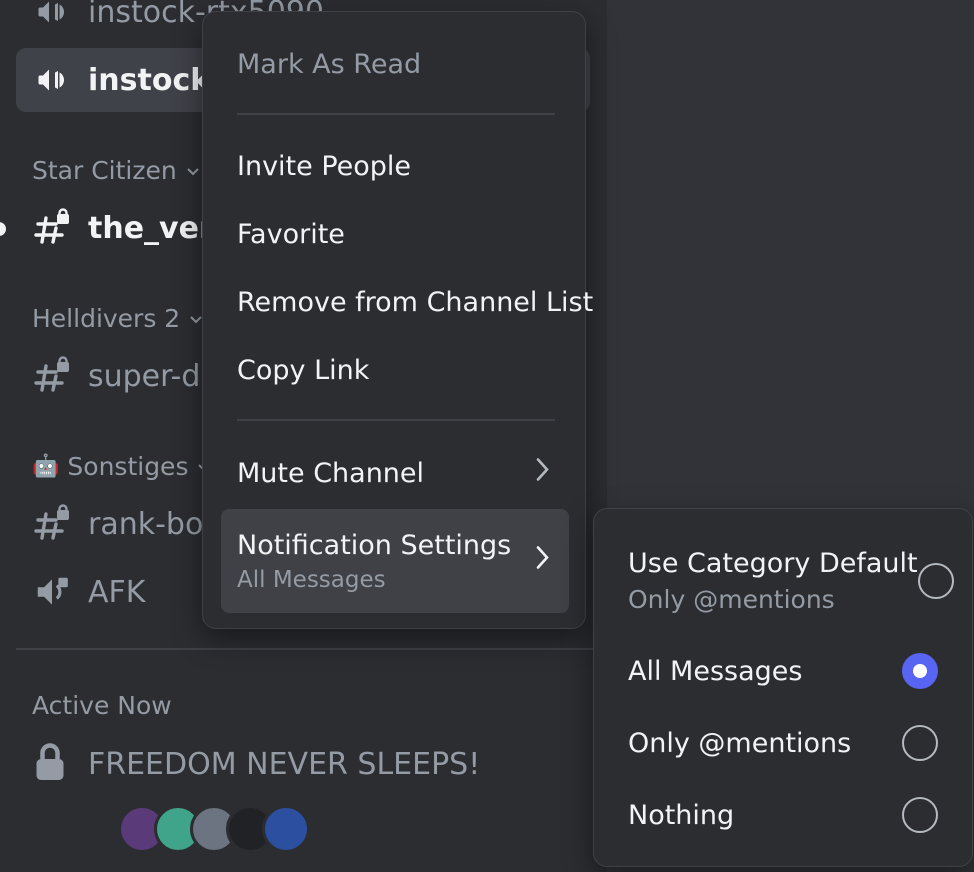  Describe the element at coordinates (395, 370) in the screenshot. I see `menu-item-copy-link: Copy Link` at that location.